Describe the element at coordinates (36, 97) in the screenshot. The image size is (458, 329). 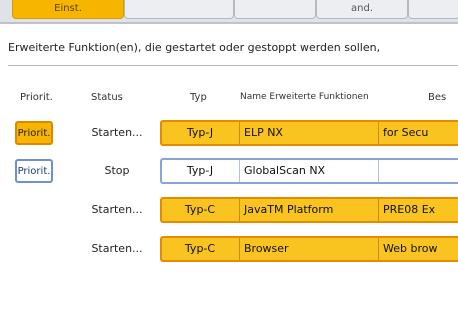
I see `col-header-priority: Priorit.` at that location.